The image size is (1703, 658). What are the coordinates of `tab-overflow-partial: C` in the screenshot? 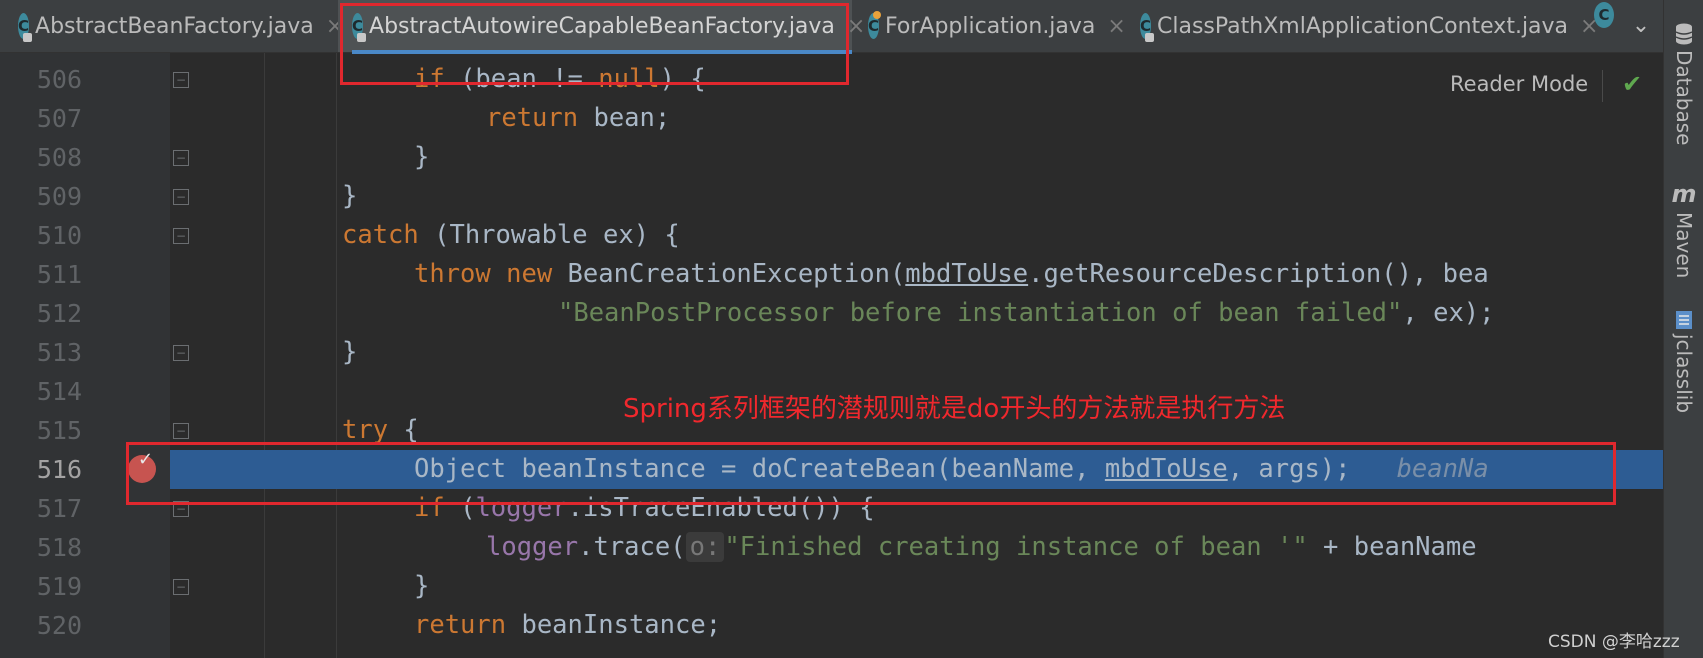 It's located at (1607, 15).